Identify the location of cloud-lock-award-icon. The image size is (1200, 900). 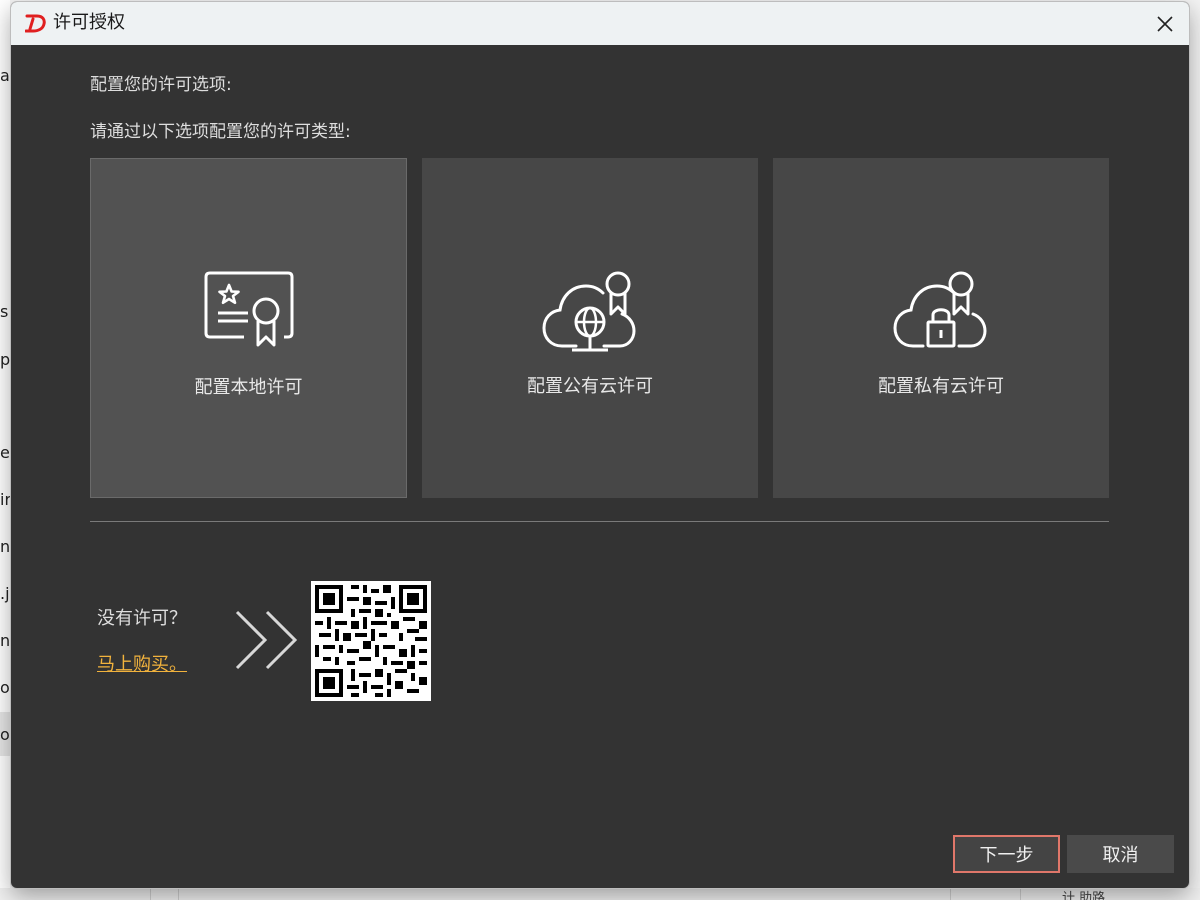
(940, 309).